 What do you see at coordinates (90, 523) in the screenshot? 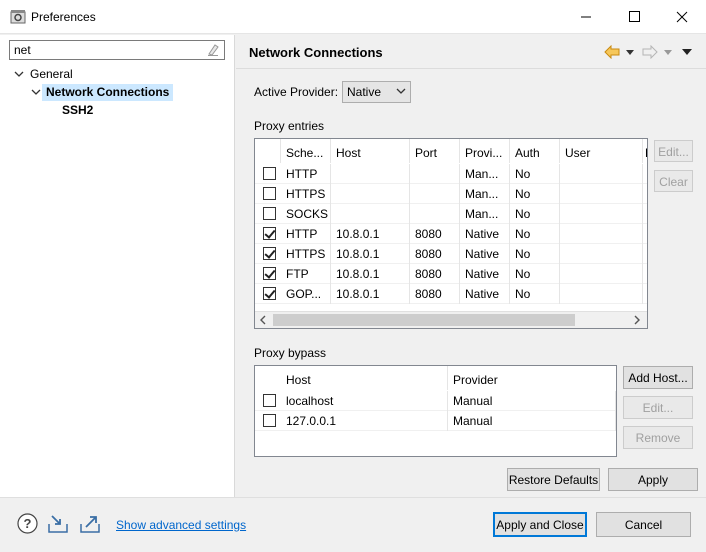
I see `export-icon` at bounding box center [90, 523].